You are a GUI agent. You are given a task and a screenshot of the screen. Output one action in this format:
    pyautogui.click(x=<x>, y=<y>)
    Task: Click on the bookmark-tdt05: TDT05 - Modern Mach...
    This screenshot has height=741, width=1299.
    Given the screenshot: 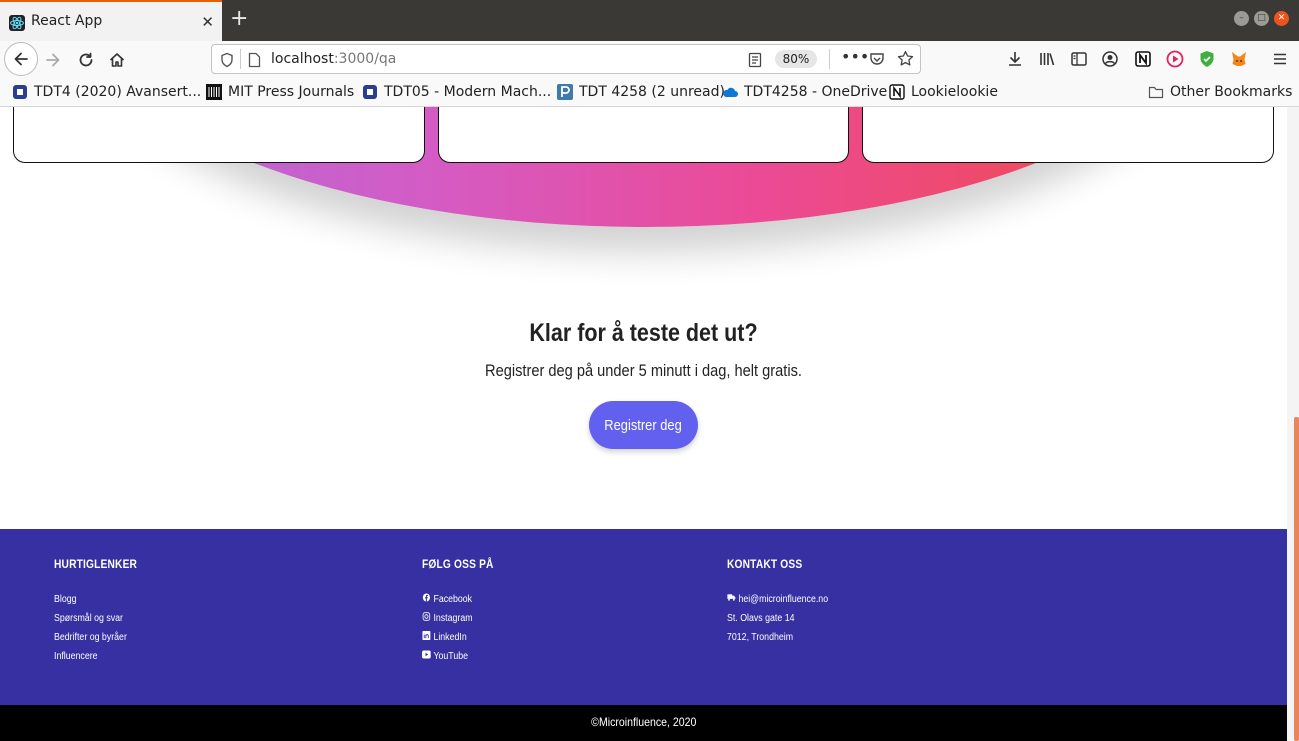 What is the action you would take?
    pyautogui.click(x=456, y=92)
    